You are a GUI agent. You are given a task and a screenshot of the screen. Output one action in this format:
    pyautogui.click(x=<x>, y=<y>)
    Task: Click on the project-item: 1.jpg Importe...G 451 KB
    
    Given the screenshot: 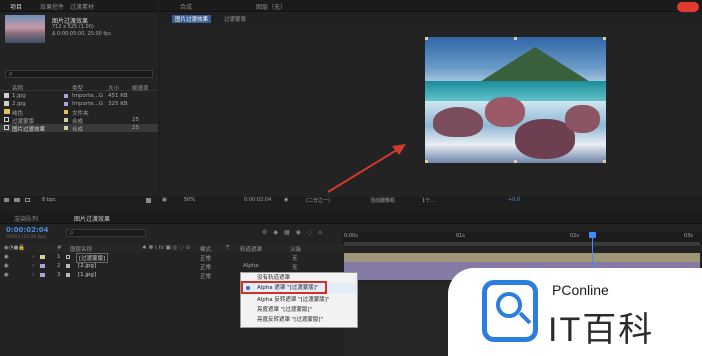 What is the action you would take?
    pyautogui.click(x=79, y=96)
    